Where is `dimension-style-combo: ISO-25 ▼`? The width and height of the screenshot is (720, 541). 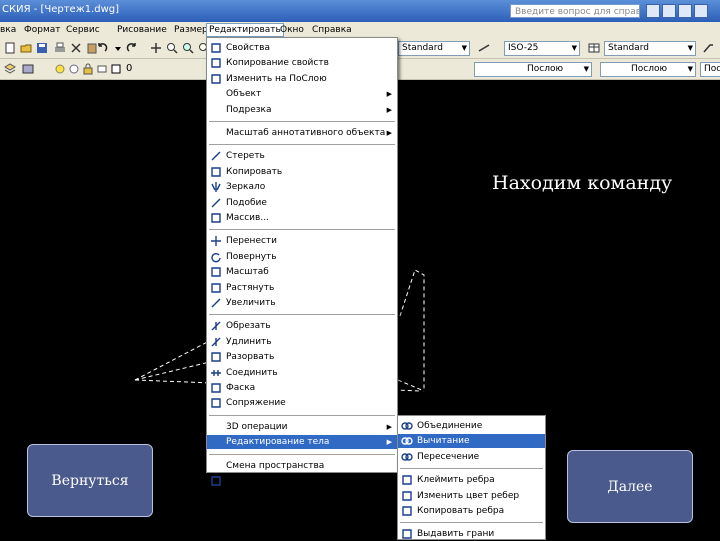
dimension-style-combo: ISO-25 ▼ is located at coordinates (542, 48).